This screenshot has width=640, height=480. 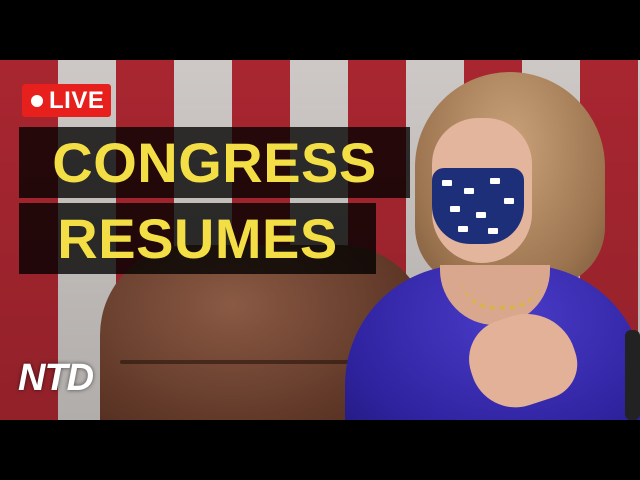 I want to click on face-mask, so click(x=478, y=206).